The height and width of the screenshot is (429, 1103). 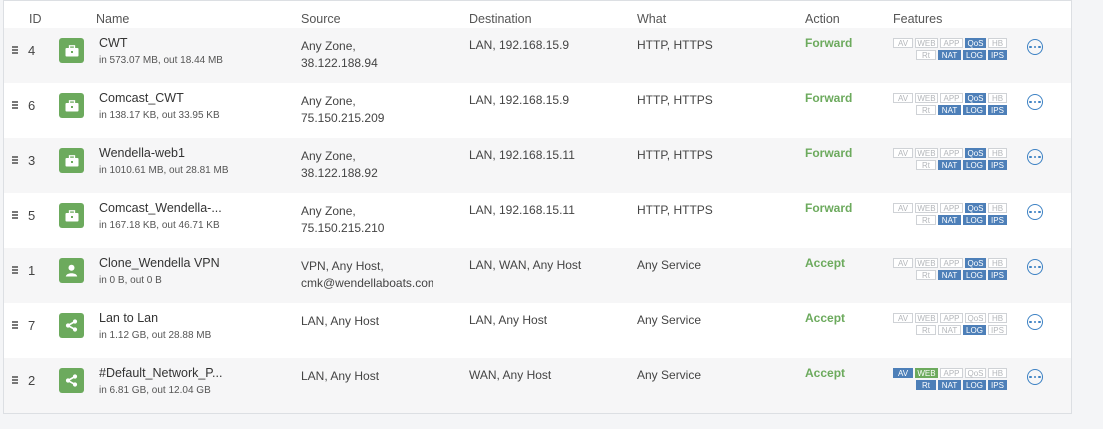 I want to click on col-name-header: Name, so click(x=112, y=19).